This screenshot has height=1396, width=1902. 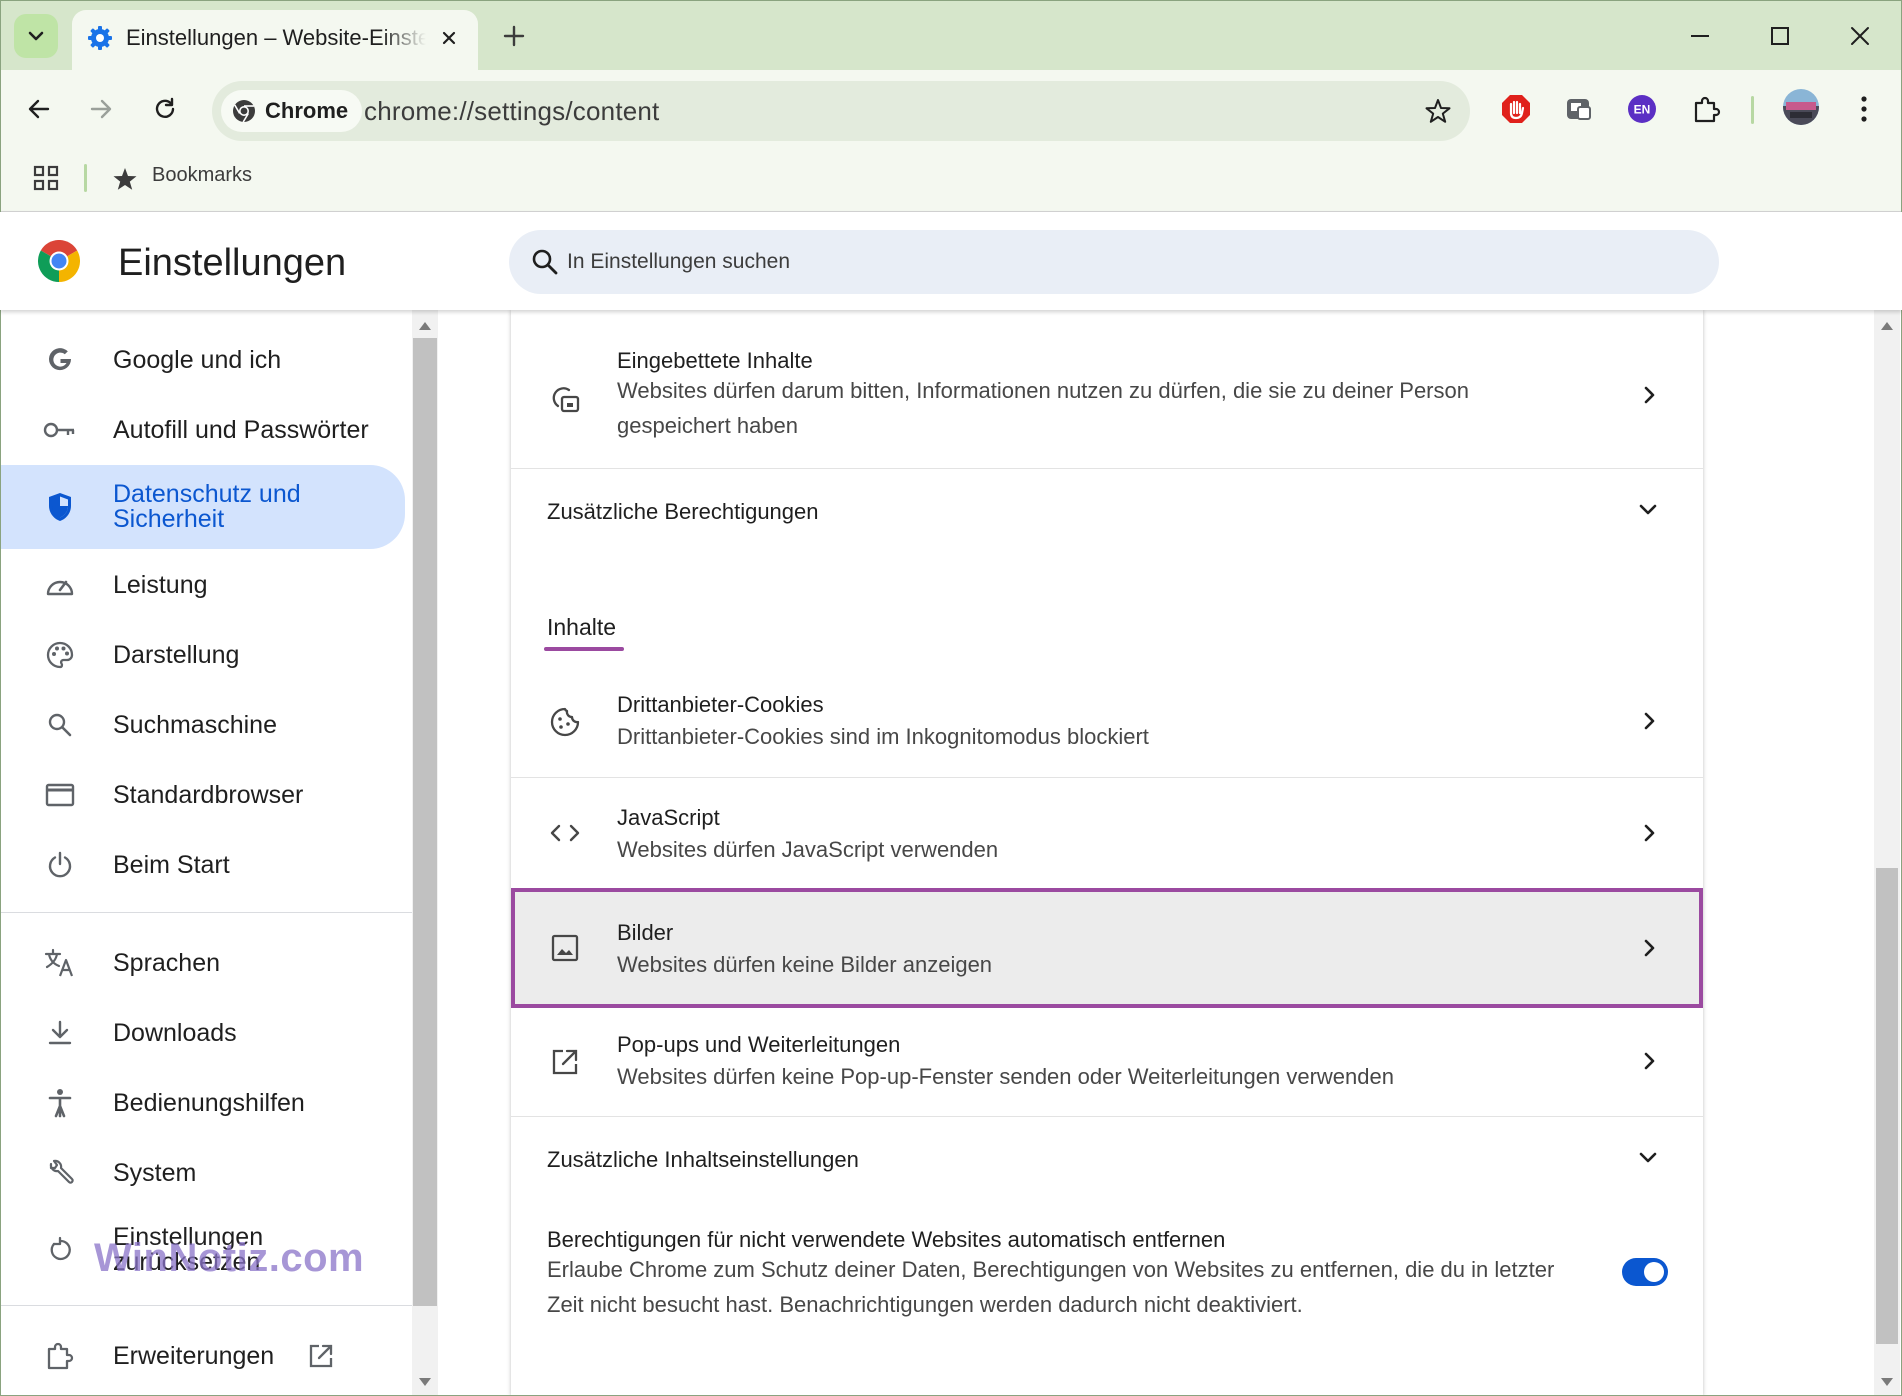 I want to click on settings-search, so click(x=1114, y=262).